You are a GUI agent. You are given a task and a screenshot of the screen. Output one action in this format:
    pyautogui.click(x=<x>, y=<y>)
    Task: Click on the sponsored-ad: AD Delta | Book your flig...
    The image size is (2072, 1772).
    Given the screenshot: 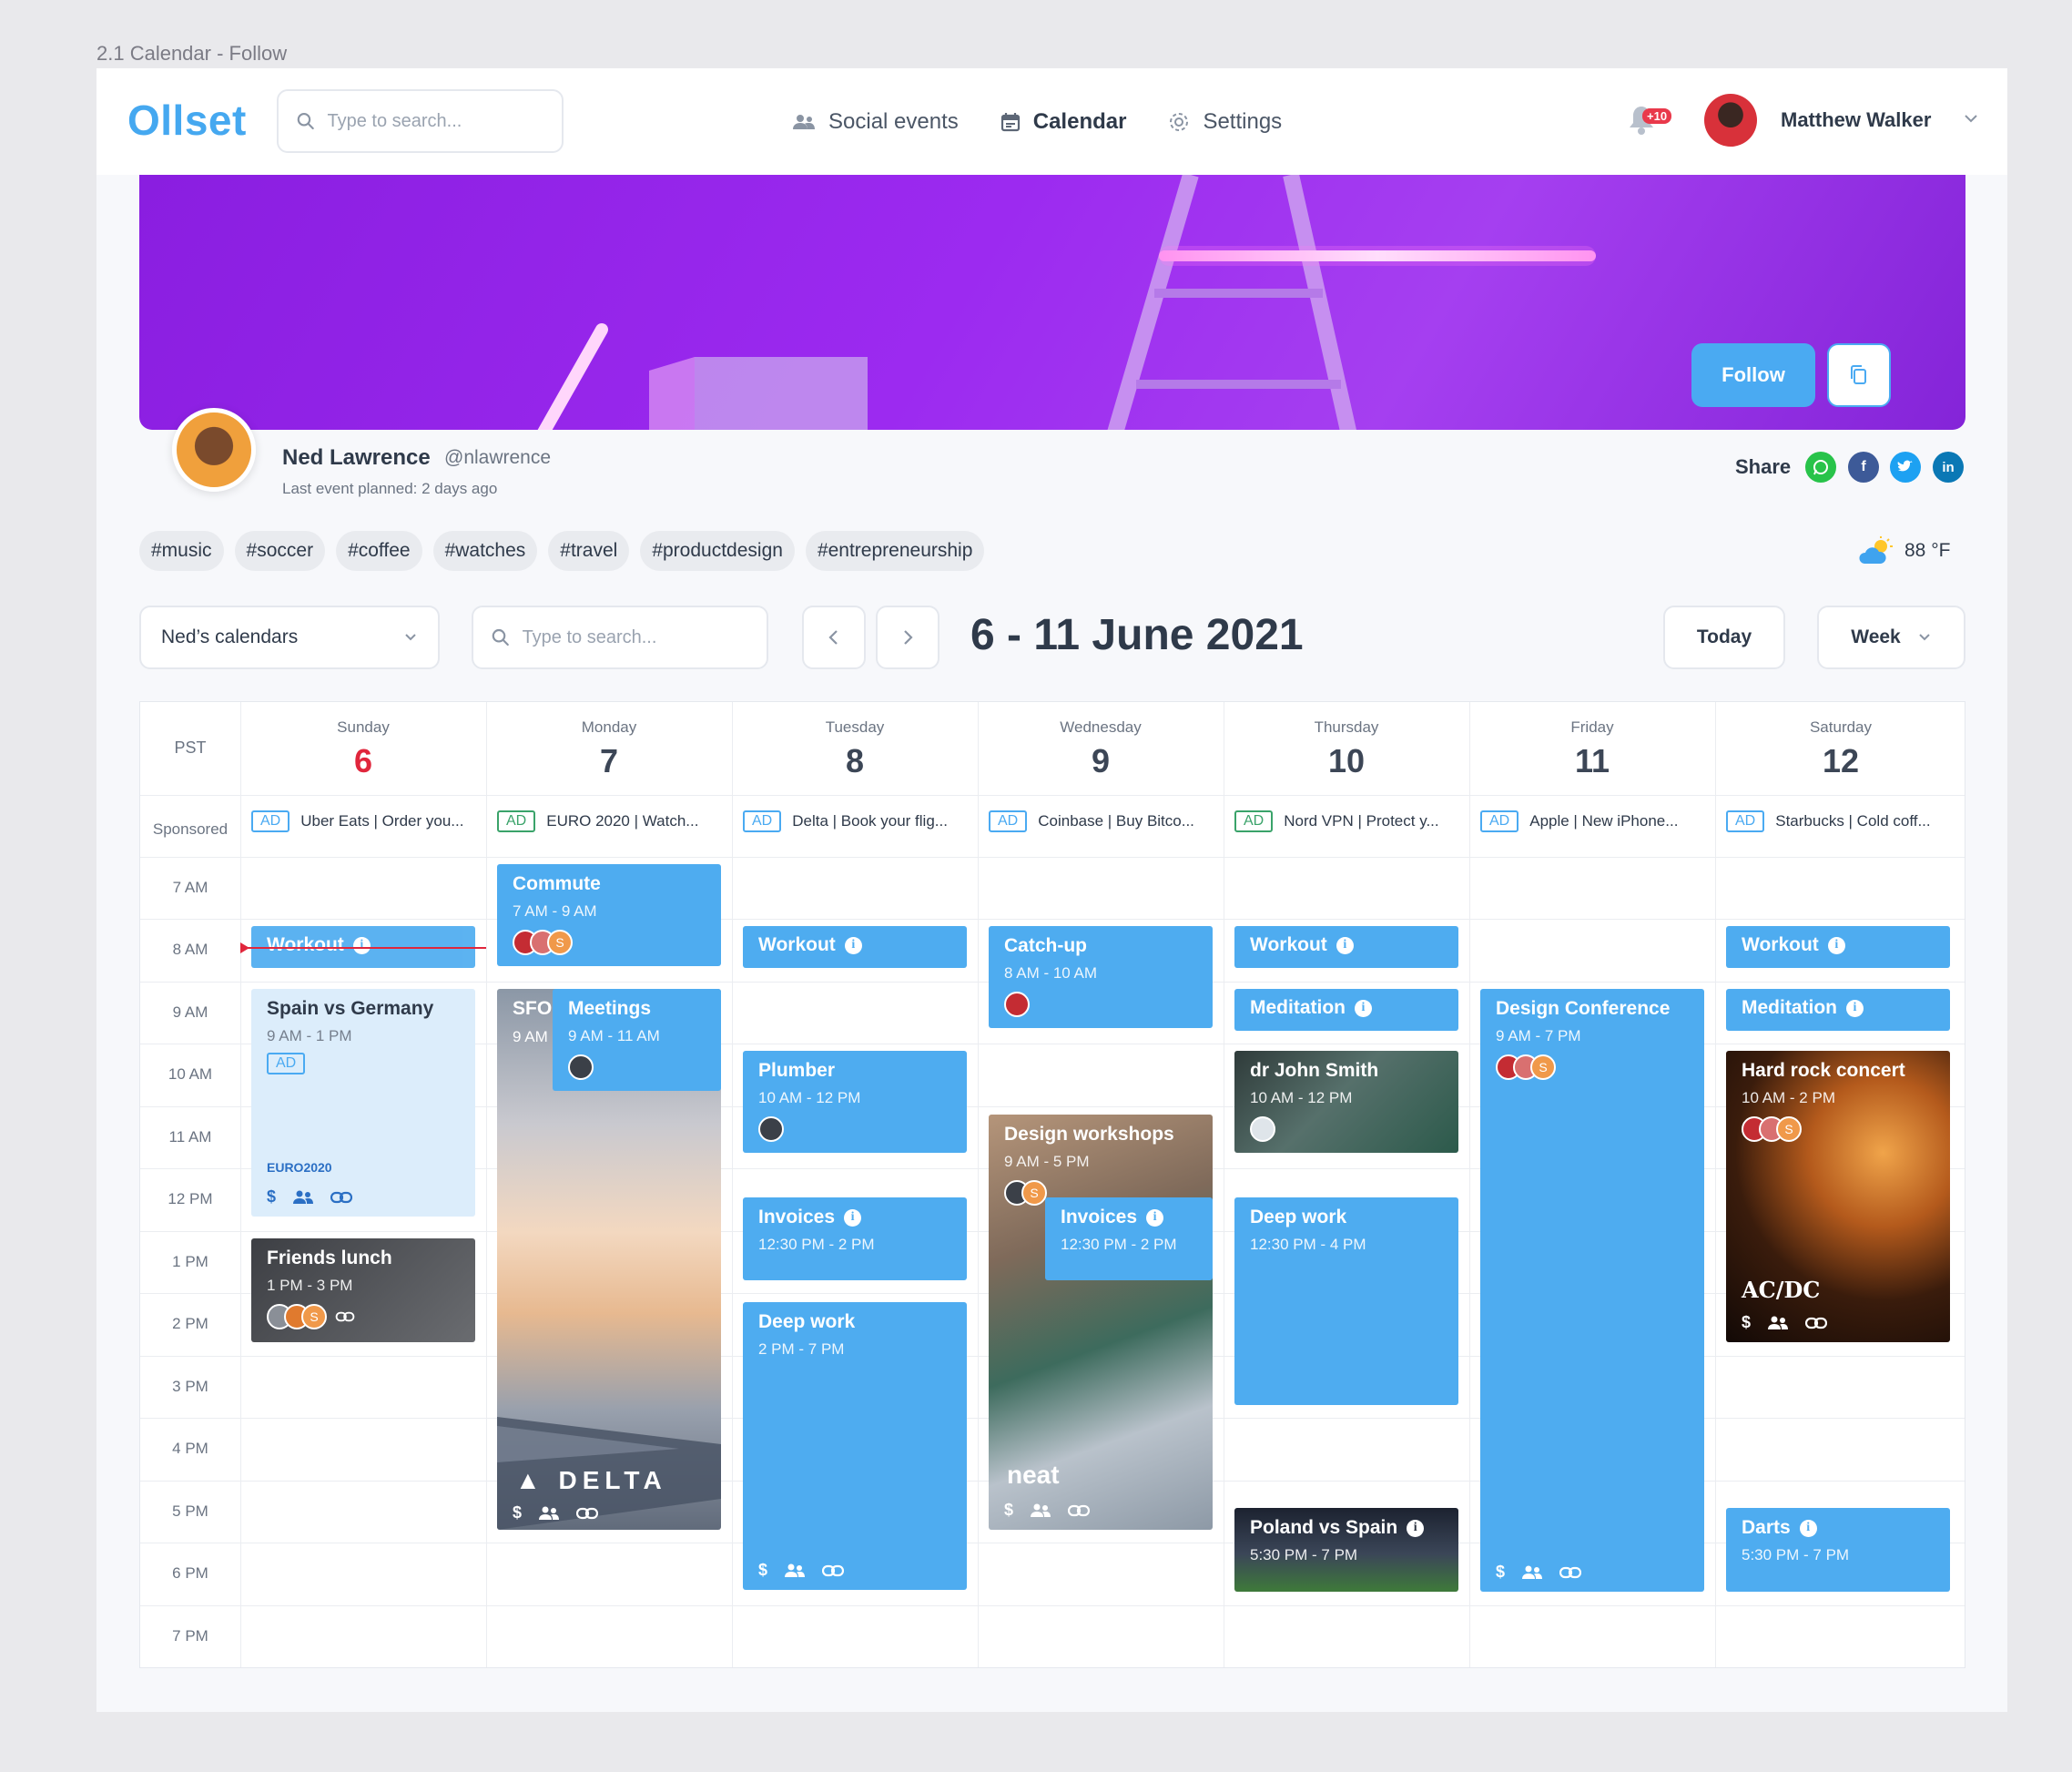 What is the action you would take?
    pyautogui.click(x=857, y=821)
    